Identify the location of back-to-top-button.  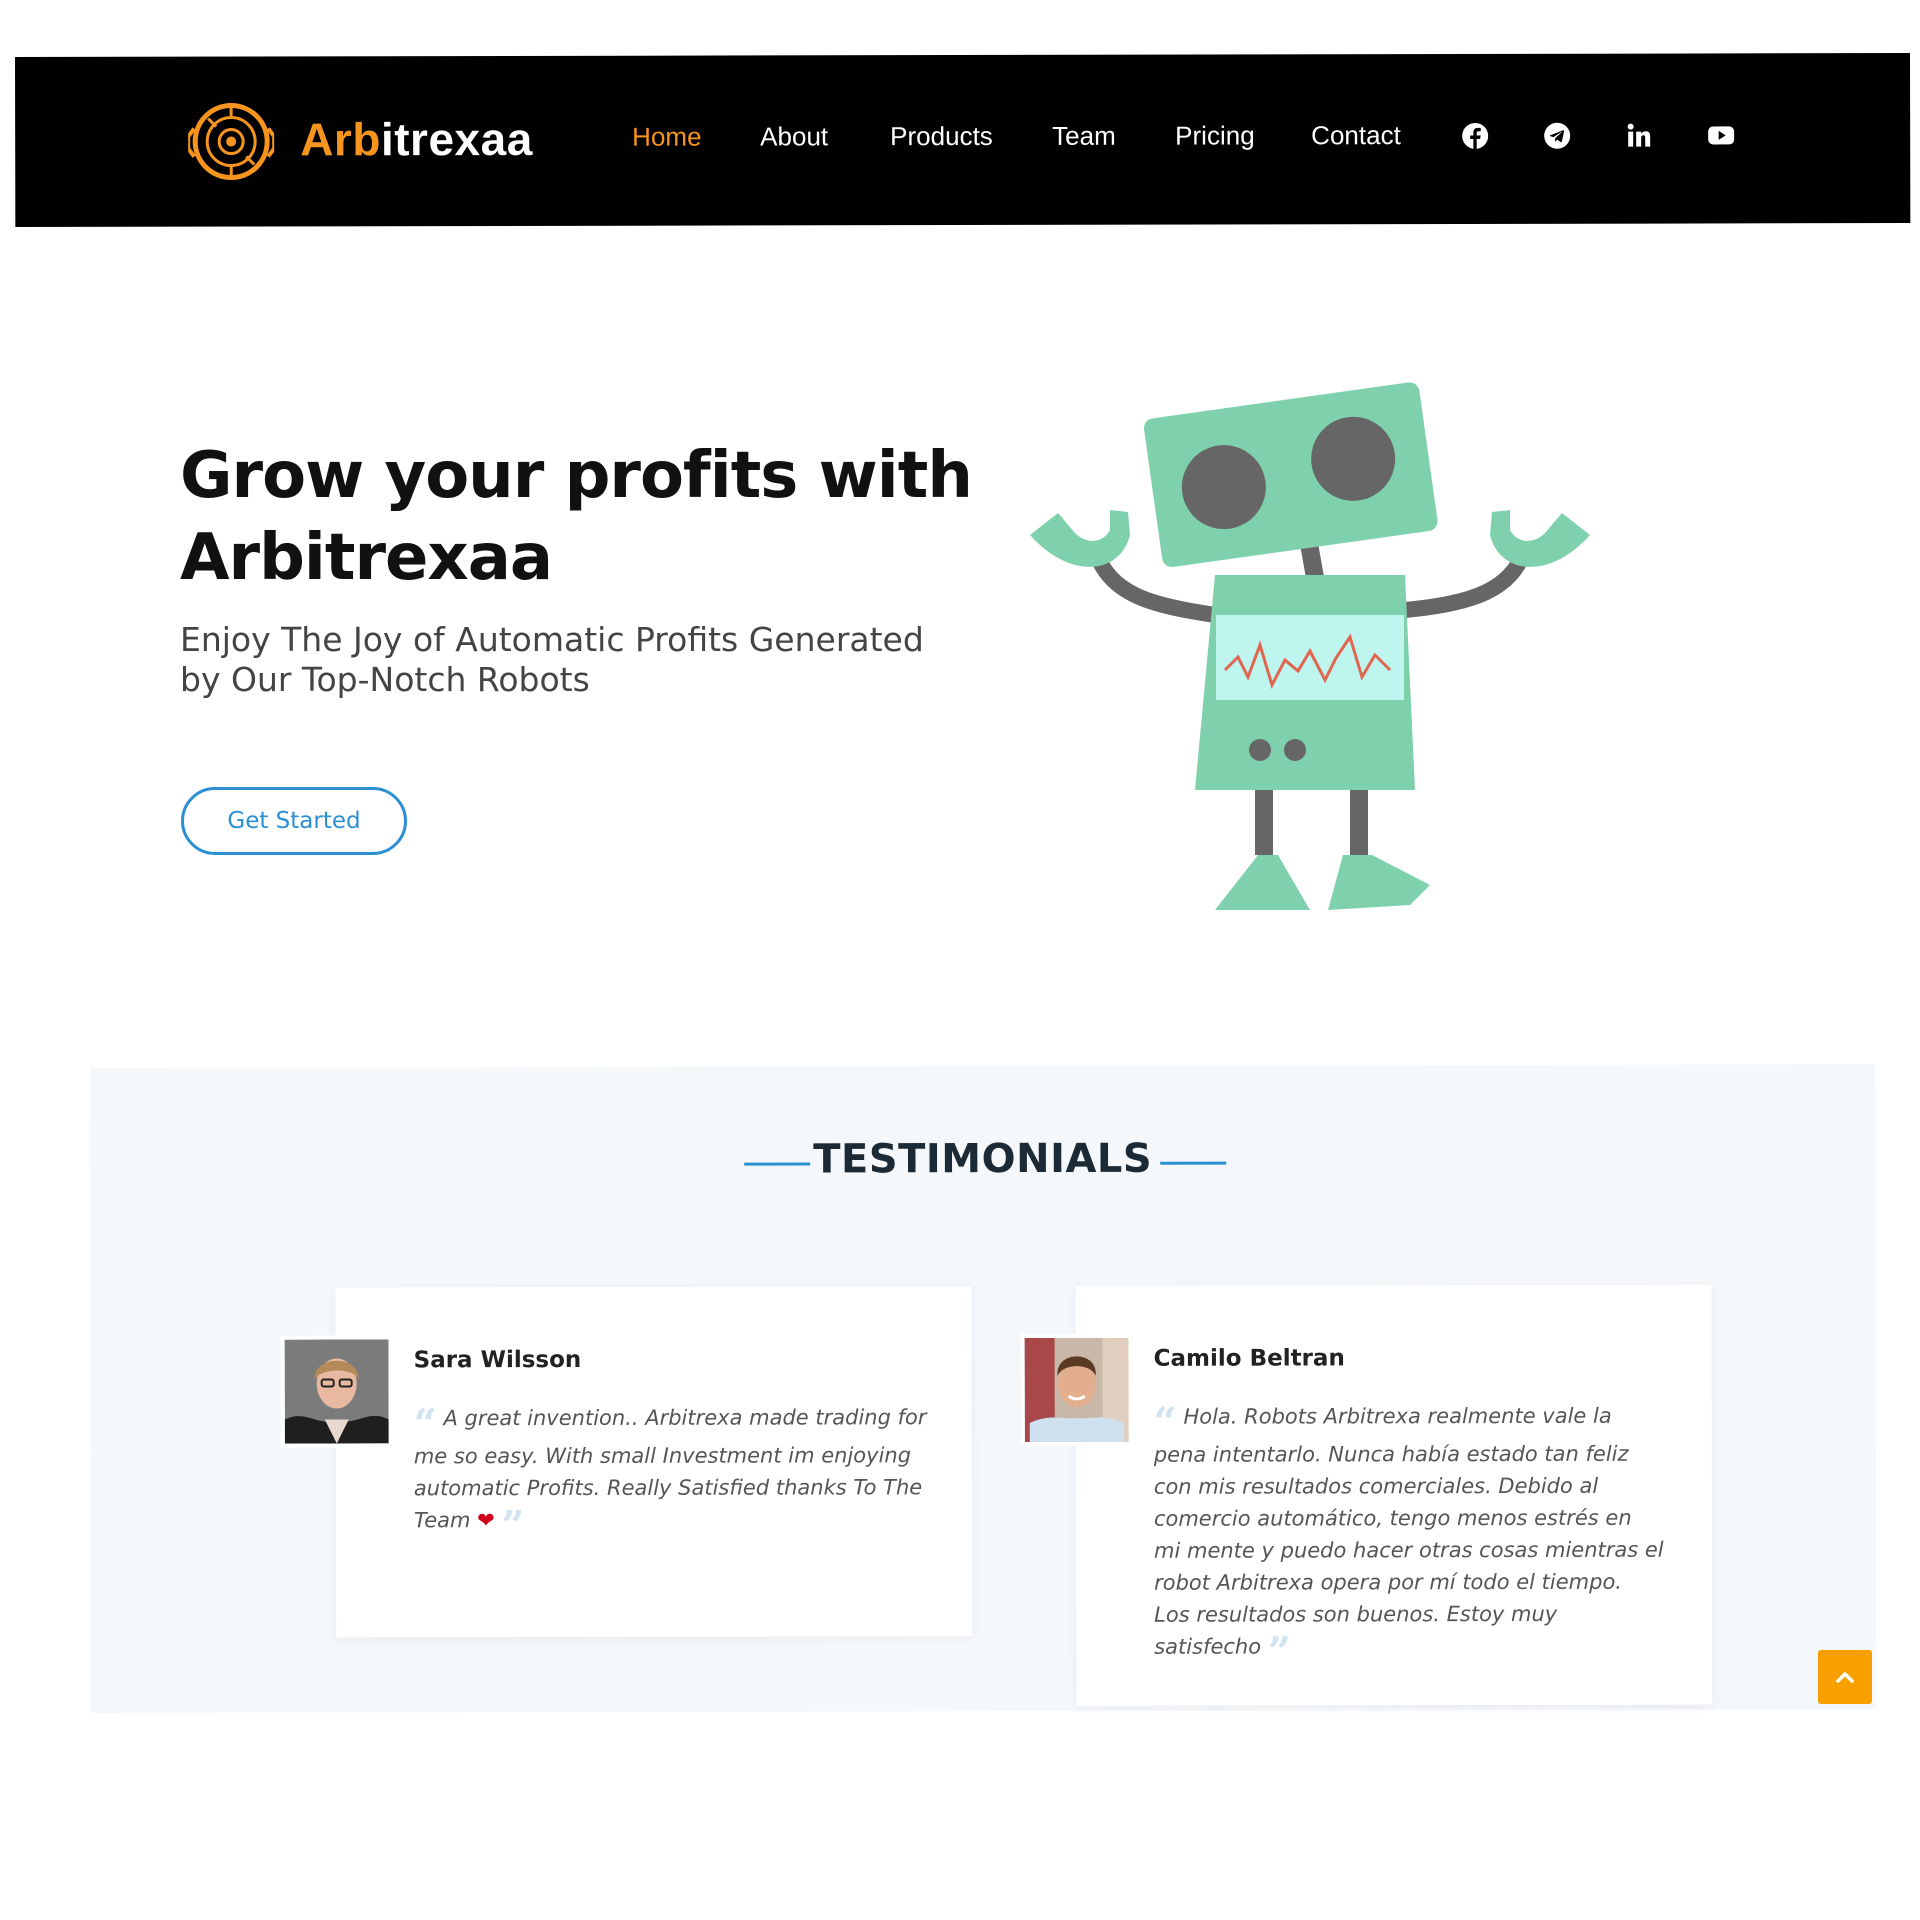
(1845, 1677).